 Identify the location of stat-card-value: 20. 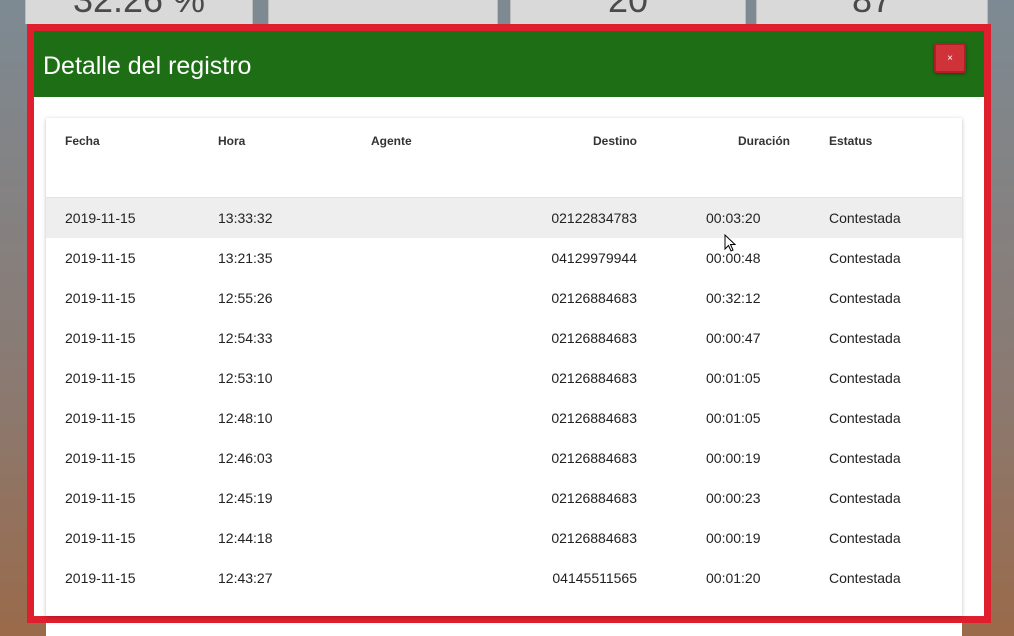
(628, 10).